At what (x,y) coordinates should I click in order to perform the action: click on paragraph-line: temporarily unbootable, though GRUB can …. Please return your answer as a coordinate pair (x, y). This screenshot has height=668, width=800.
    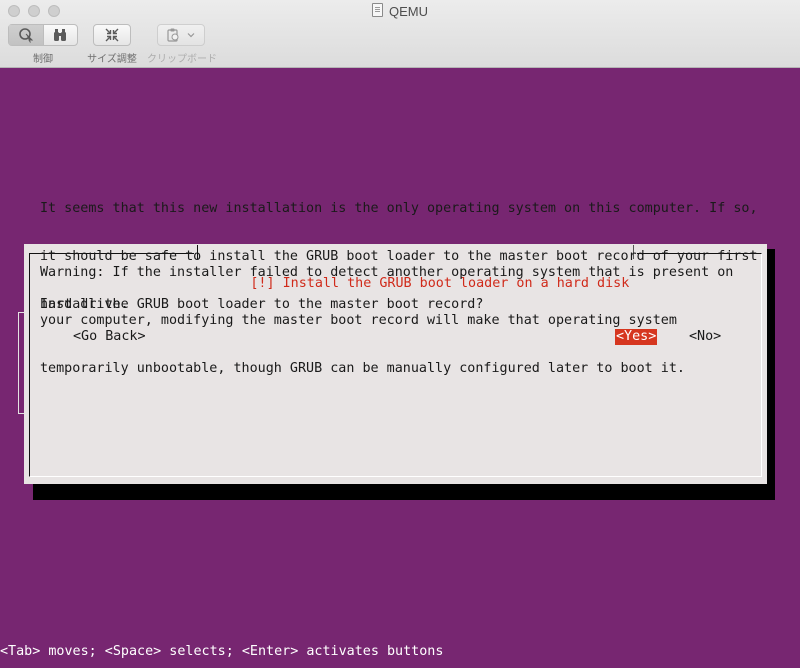
    Looking at the image, I should click on (362, 368).